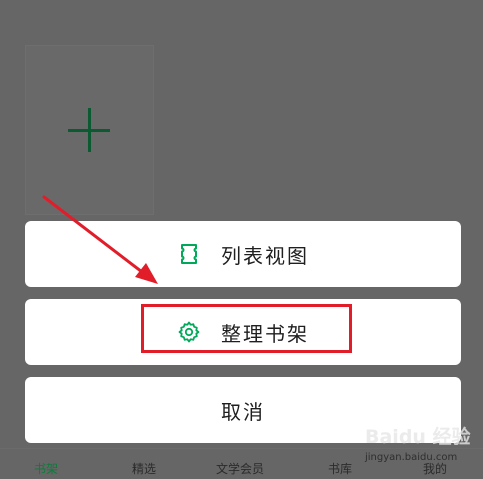 This screenshot has height=479, width=483. Describe the element at coordinates (340, 468) in the screenshot. I see `tab-library: 书库` at that location.